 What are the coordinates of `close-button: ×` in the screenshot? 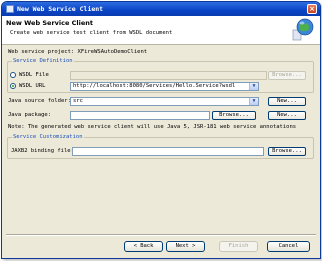 It's located at (312, 9).